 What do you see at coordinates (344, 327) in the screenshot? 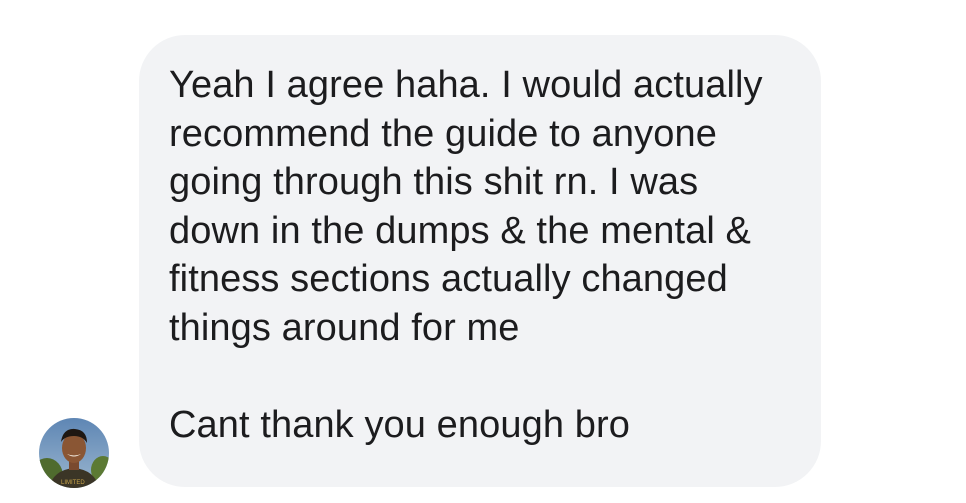
I see `message-line: things around for me` at bounding box center [344, 327].